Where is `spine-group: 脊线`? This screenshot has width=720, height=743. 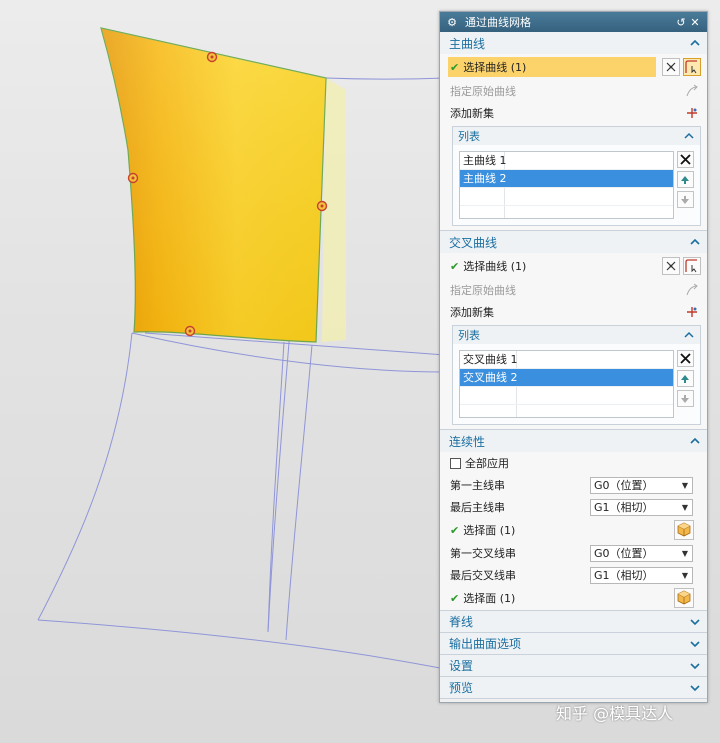 spine-group: 脊线 is located at coordinates (573, 622).